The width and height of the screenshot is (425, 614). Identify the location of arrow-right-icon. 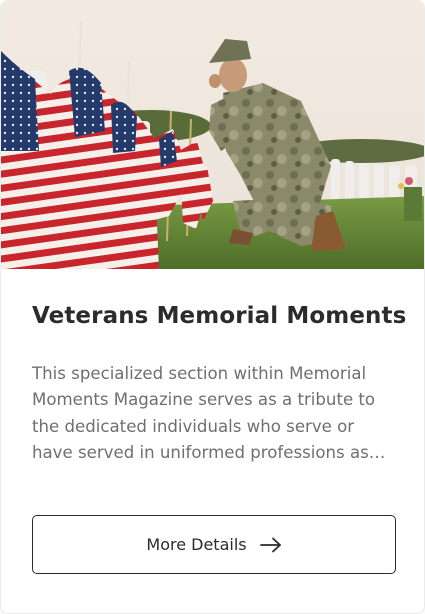
(270, 545).